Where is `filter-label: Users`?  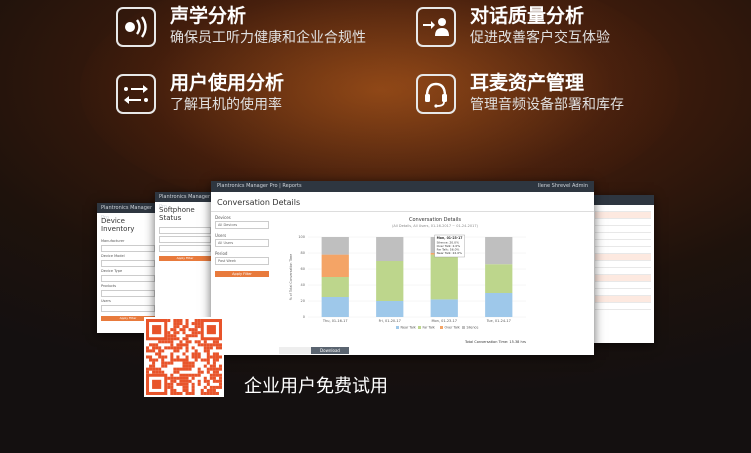 filter-label: Users is located at coordinates (221, 235).